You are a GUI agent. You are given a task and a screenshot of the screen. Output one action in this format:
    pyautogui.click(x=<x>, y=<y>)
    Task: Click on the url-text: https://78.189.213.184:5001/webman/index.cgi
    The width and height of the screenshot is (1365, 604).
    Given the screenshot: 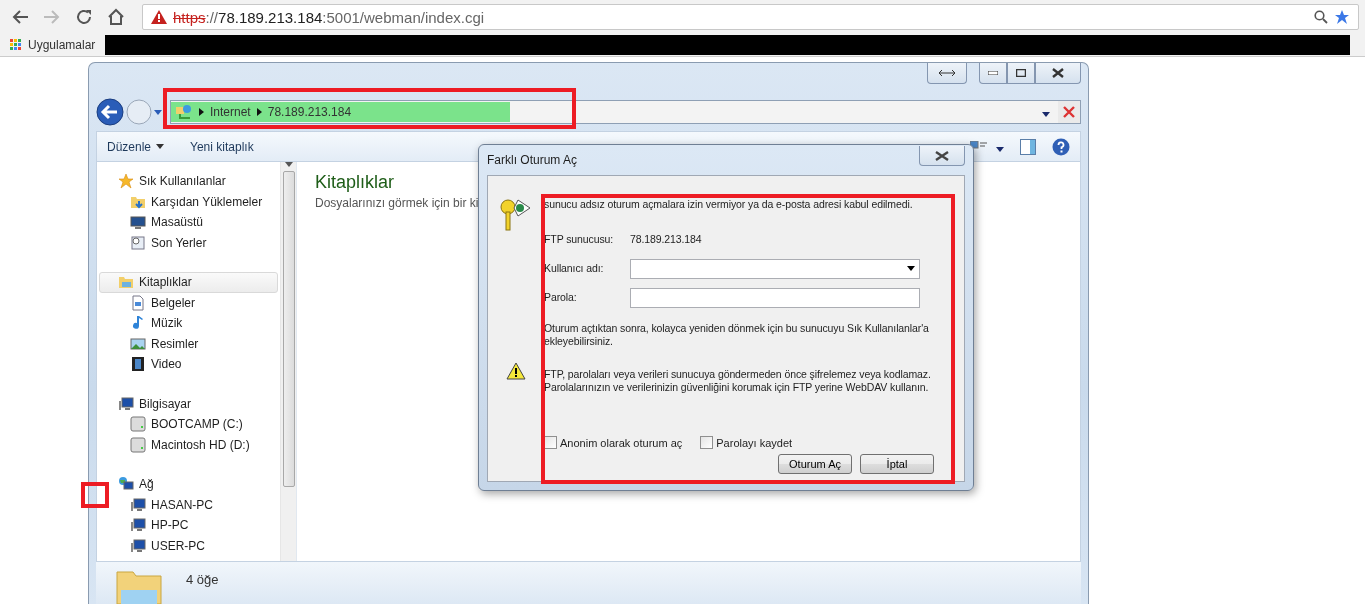 What is the action you would take?
    pyautogui.click(x=329, y=17)
    